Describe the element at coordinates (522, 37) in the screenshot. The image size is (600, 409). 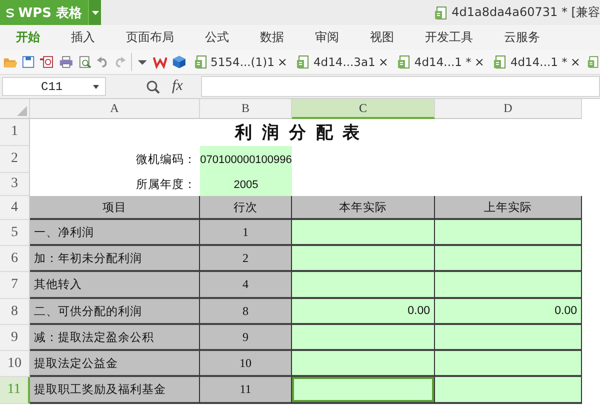
I see `menu-tab: 云服务` at that location.